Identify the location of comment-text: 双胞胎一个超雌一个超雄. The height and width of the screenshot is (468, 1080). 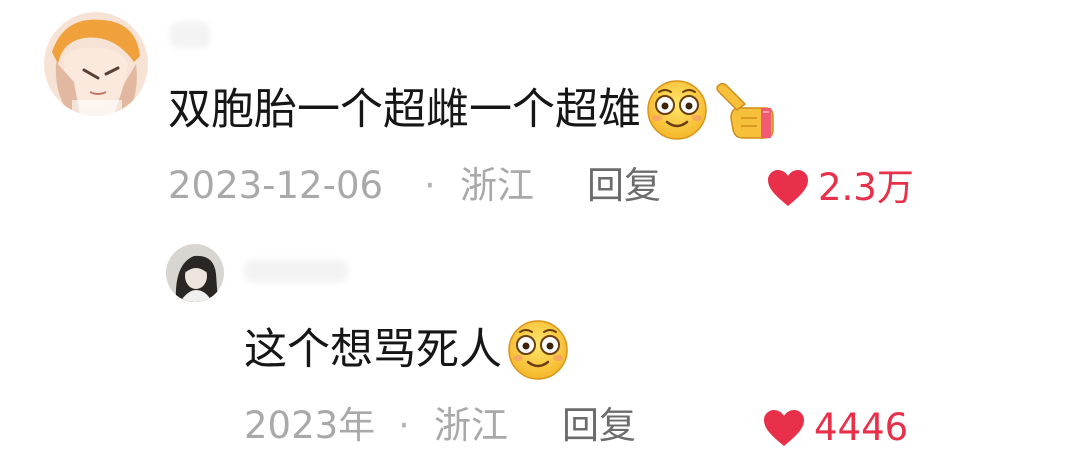
(404, 110).